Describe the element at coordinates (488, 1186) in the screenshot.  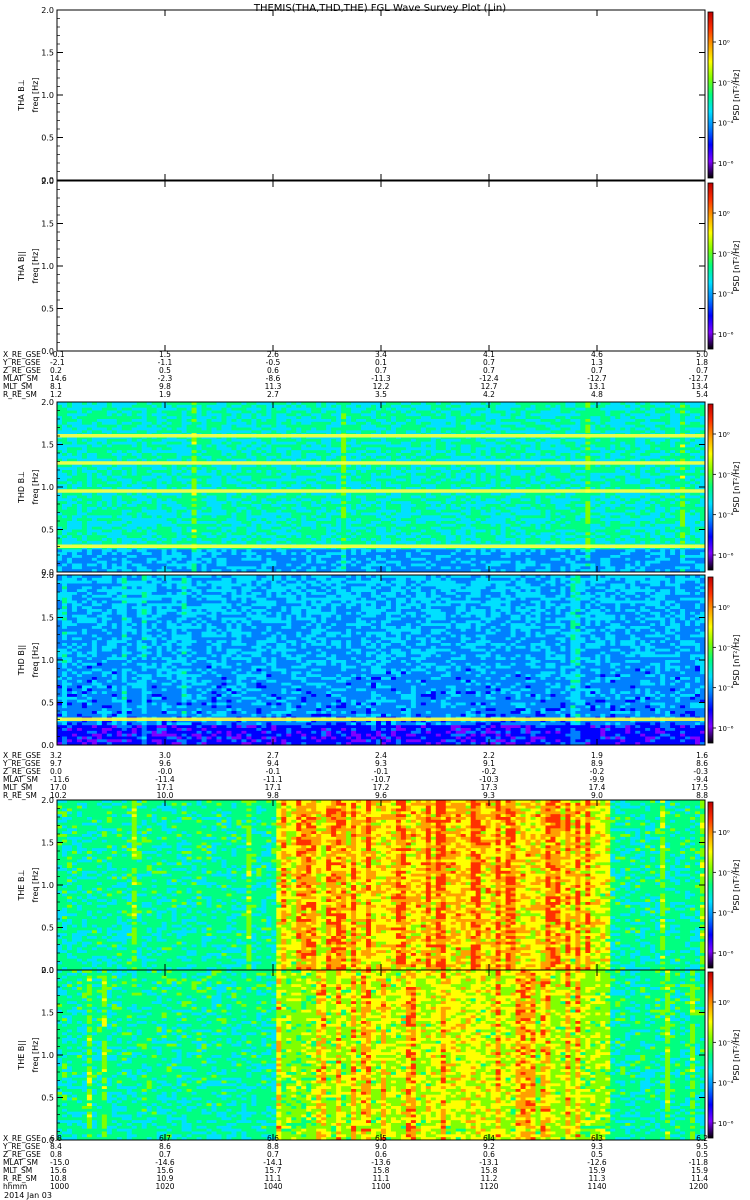
I see `ephemeris-value: 1120` at that location.